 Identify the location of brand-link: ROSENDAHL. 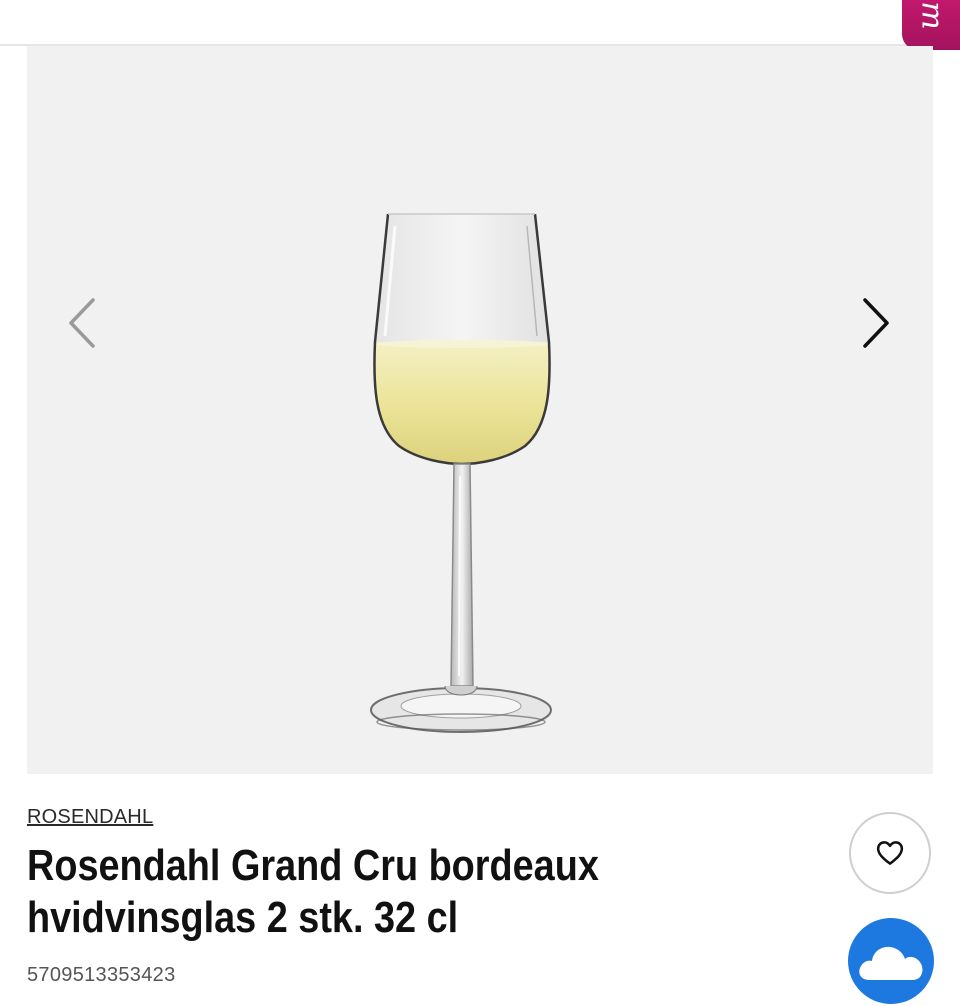
(90, 817).